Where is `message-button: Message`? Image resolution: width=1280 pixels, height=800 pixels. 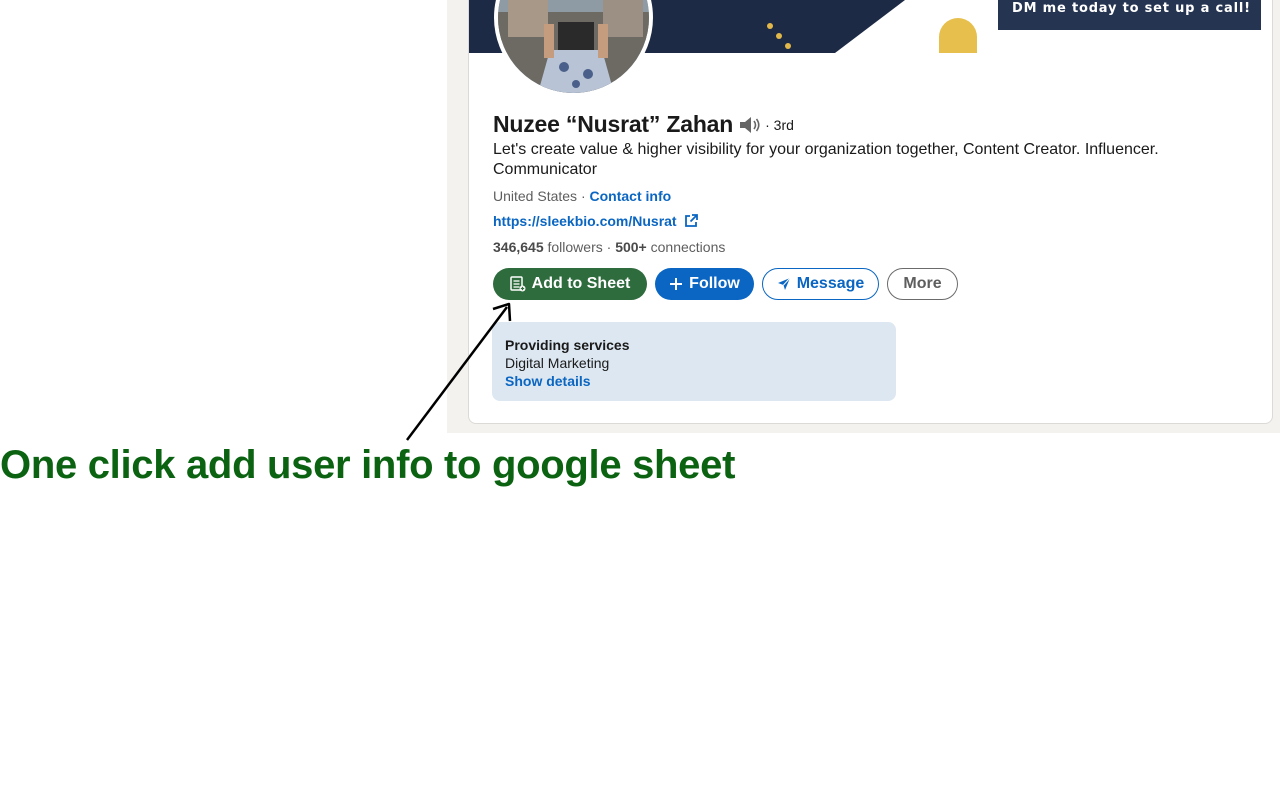
message-button: Message is located at coordinates (820, 284).